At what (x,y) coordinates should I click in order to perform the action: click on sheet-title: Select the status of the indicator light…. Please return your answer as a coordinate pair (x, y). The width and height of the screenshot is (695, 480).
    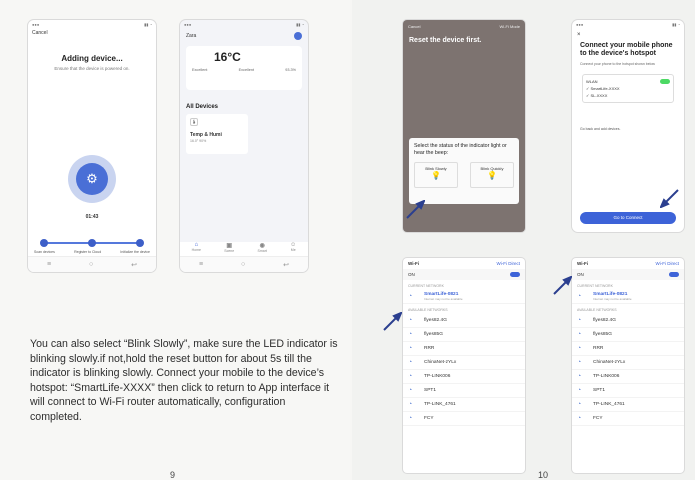
    Looking at the image, I should click on (460, 149).